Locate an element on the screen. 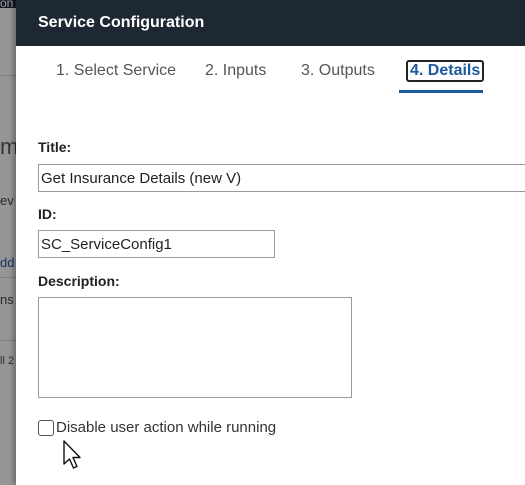 The height and width of the screenshot is (485, 525). disable-user-action-row: Disable user action while running is located at coordinates (157, 427).